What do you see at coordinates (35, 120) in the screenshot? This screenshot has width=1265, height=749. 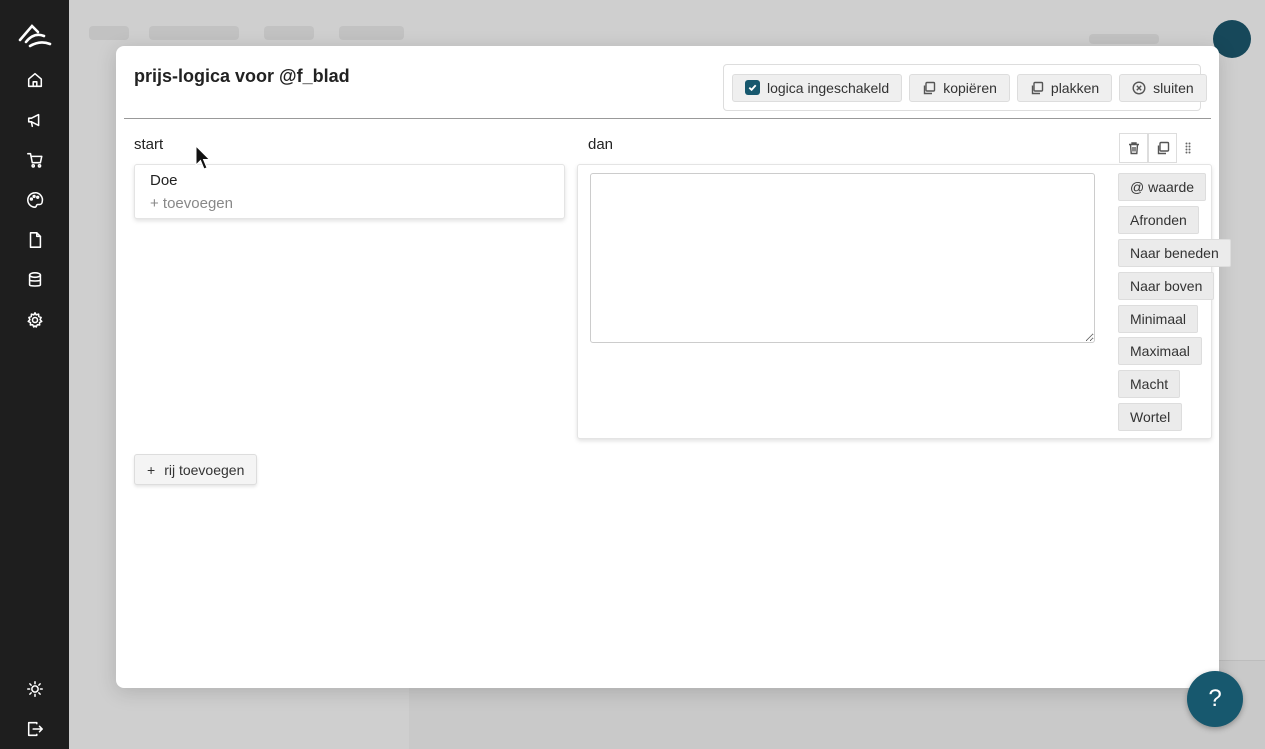 I see `megaphone-icon` at bounding box center [35, 120].